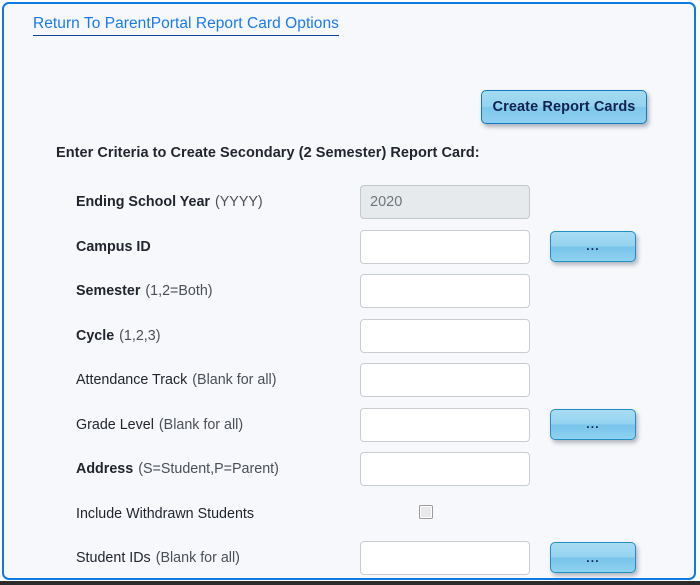 The height and width of the screenshot is (585, 700). I want to click on viewport-right-edge, so click(698, 292).